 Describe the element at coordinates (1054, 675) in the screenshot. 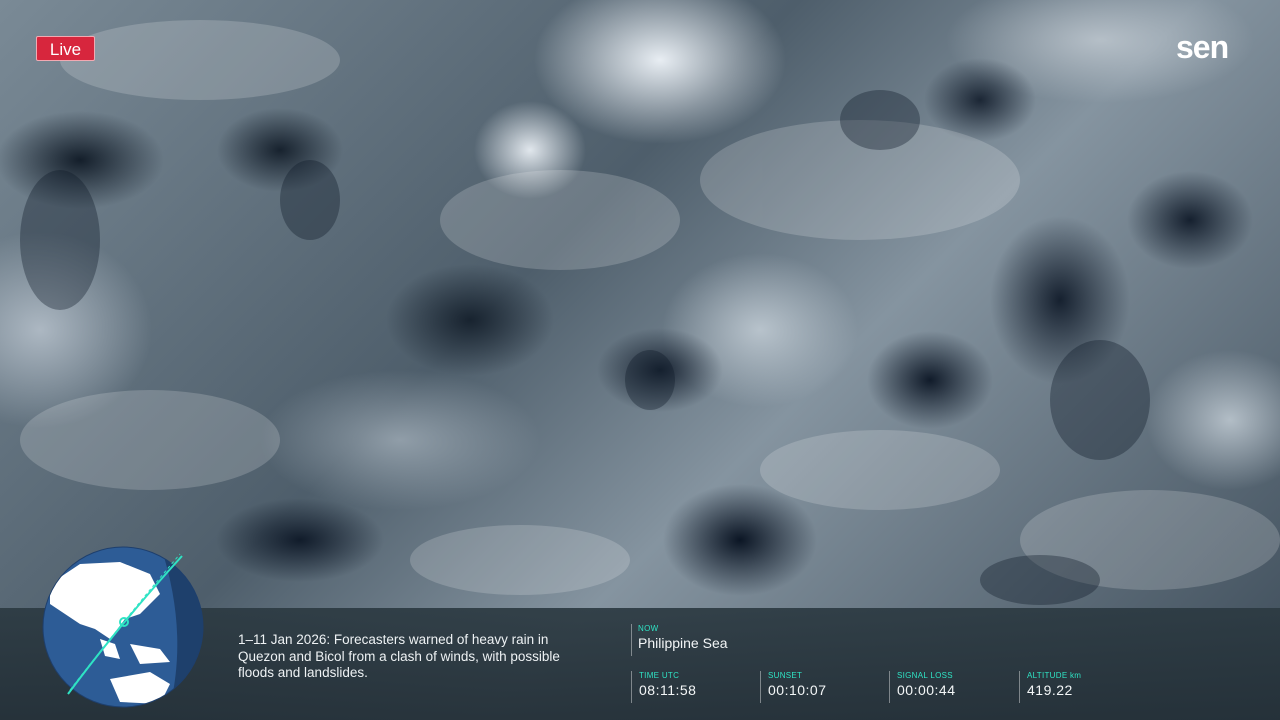

I see `altitude-label: ALTITUDE km` at that location.